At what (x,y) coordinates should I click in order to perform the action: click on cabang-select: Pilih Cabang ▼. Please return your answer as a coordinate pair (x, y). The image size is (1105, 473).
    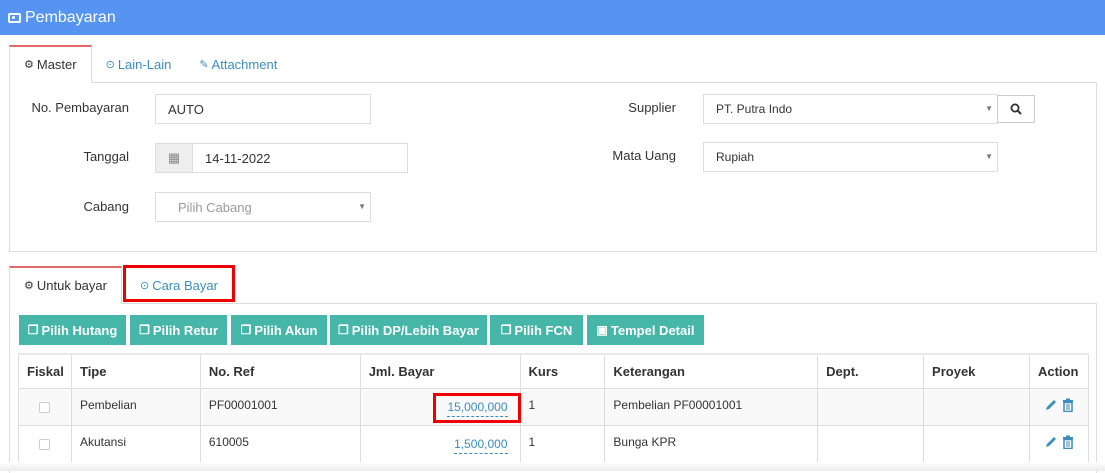
    Looking at the image, I should click on (263, 207).